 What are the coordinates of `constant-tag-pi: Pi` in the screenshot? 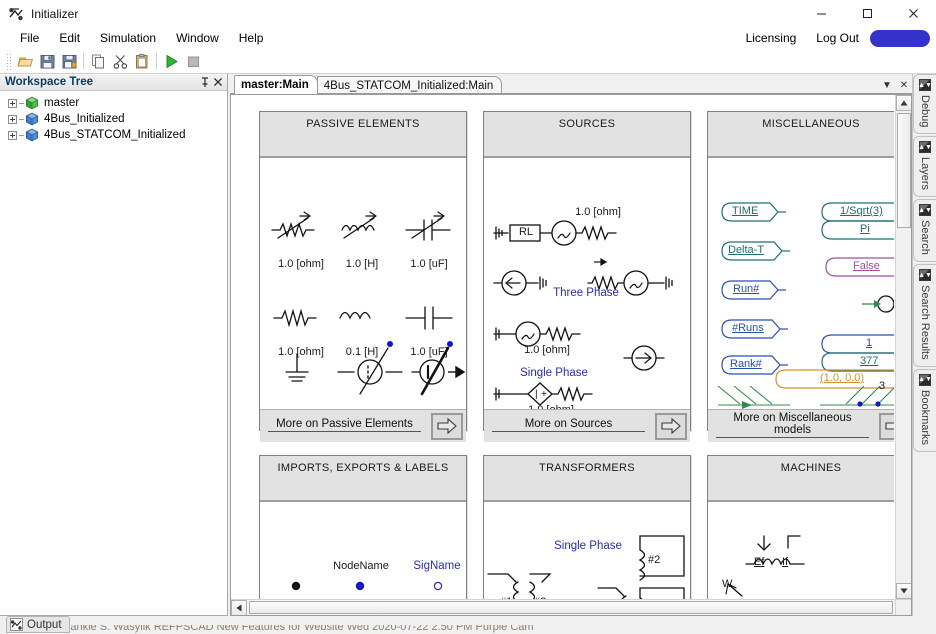 It's located at (865, 229).